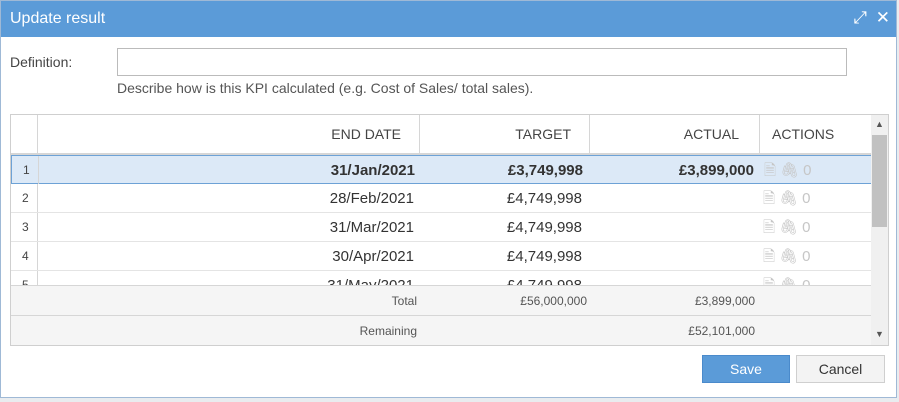  I want to click on table-row: 2 28/Feb/2021 £4,749,998 🗎 🖇 0, so click(442, 198).